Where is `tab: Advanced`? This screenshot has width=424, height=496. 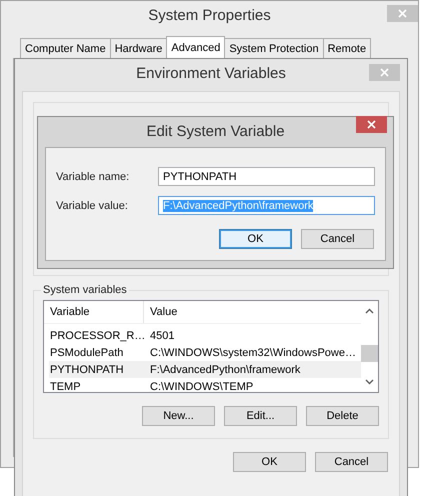 tab: Advanced is located at coordinates (196, 47).